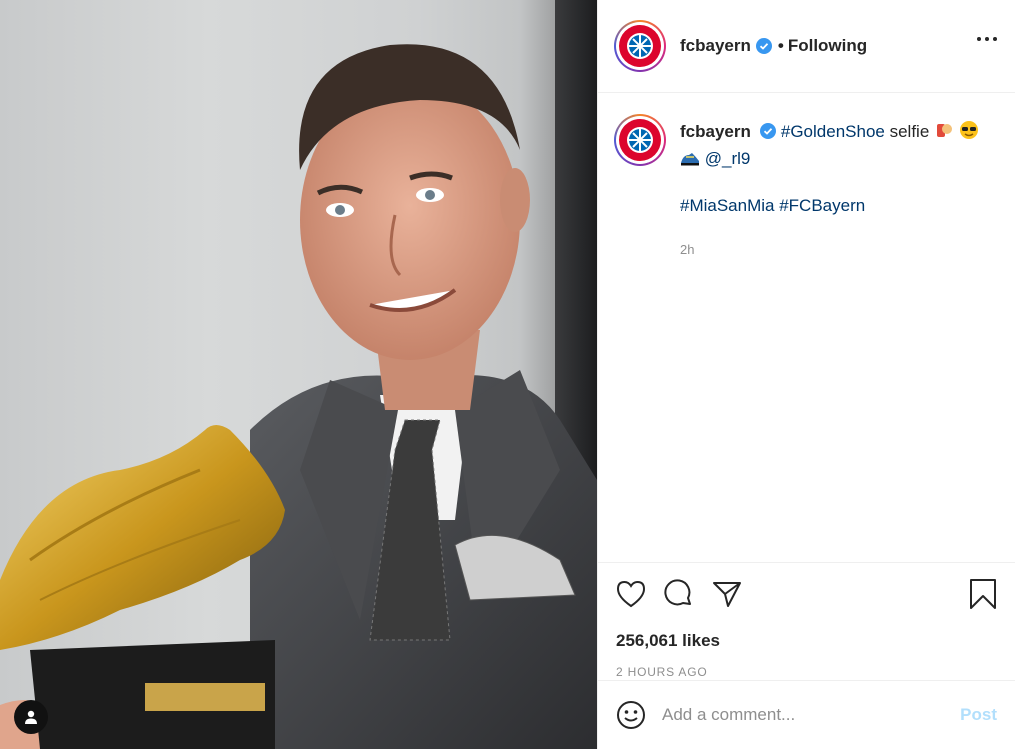 Image resolution: width=1015 pixels, height=749 pixels. I want to click on caption-username: fcbayern, so click(715, 131).